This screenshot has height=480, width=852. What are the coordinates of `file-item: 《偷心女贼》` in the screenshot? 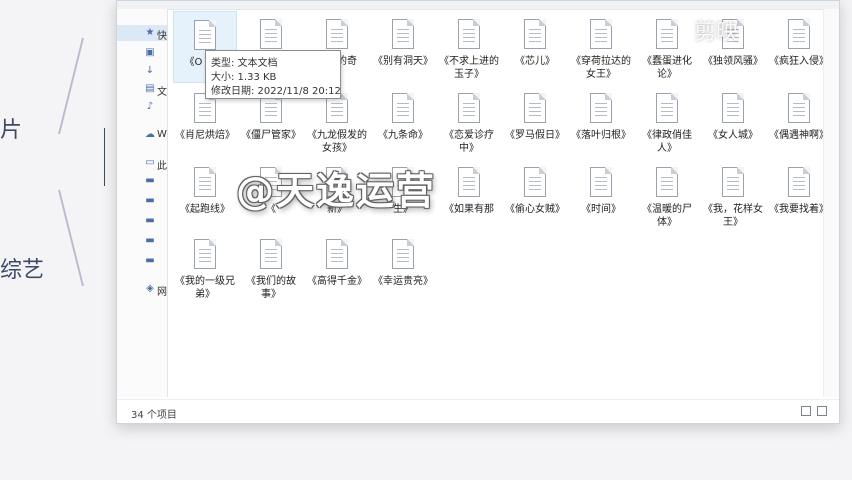 It's located at (535, 195).